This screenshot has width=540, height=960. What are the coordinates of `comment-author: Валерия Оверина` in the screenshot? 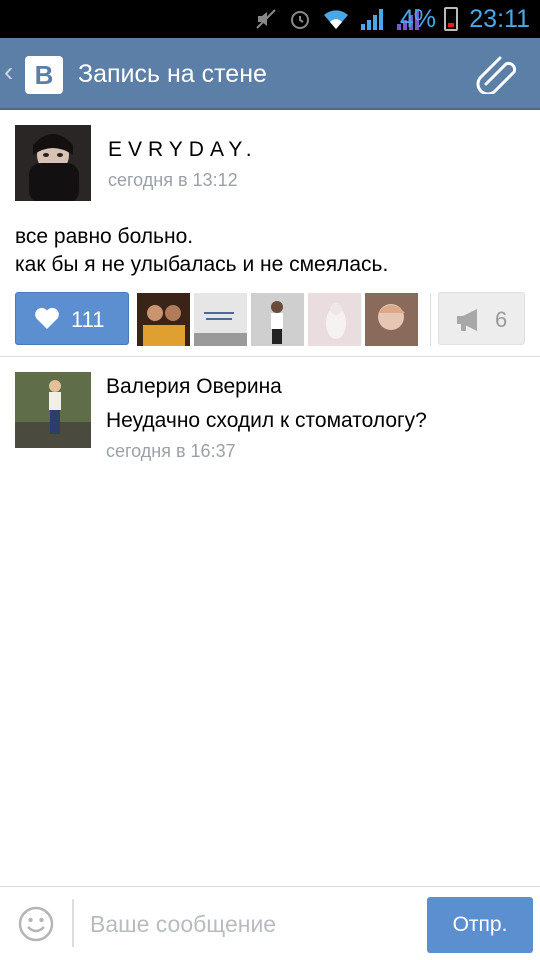 It's located at (194, 387).